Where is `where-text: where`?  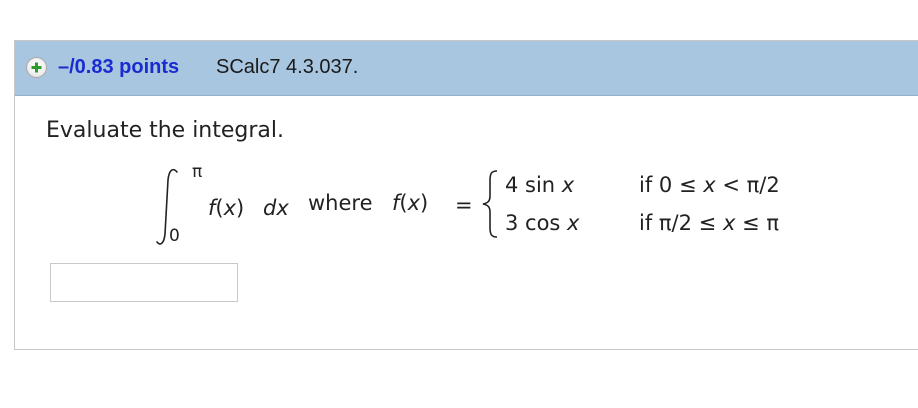
where-text: where is located at coordinates (340, 203).